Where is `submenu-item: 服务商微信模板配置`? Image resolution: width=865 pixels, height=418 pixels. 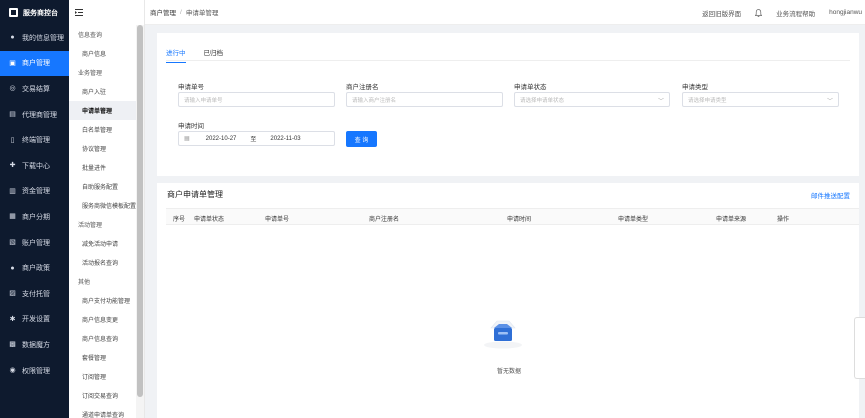 submenu-item: 服务商微信模板配置 is located at coordinates (106, 205).